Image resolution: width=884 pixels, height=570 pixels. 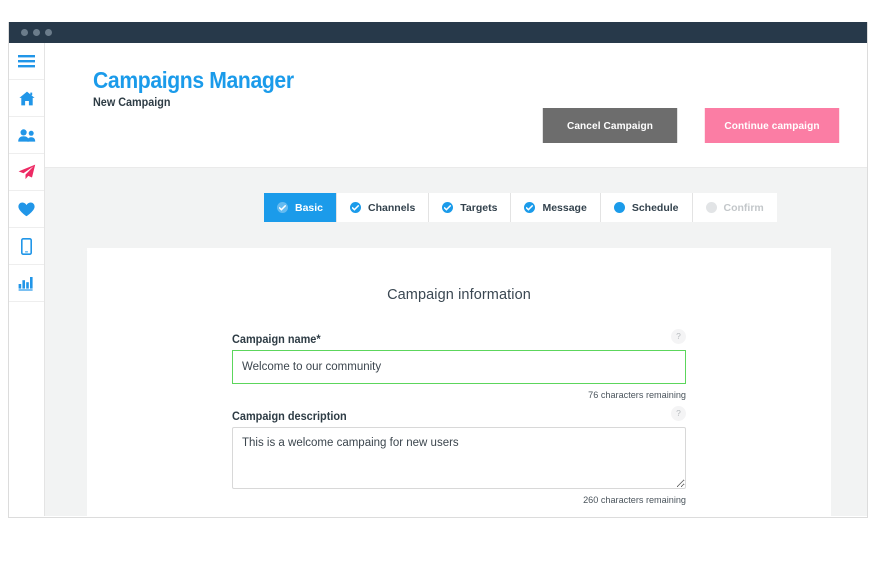 What do you see at coordinates (276, 340) in the screenshot?
I see `campaign-name-label: Campaign name*` at bounding box center [276, 340].